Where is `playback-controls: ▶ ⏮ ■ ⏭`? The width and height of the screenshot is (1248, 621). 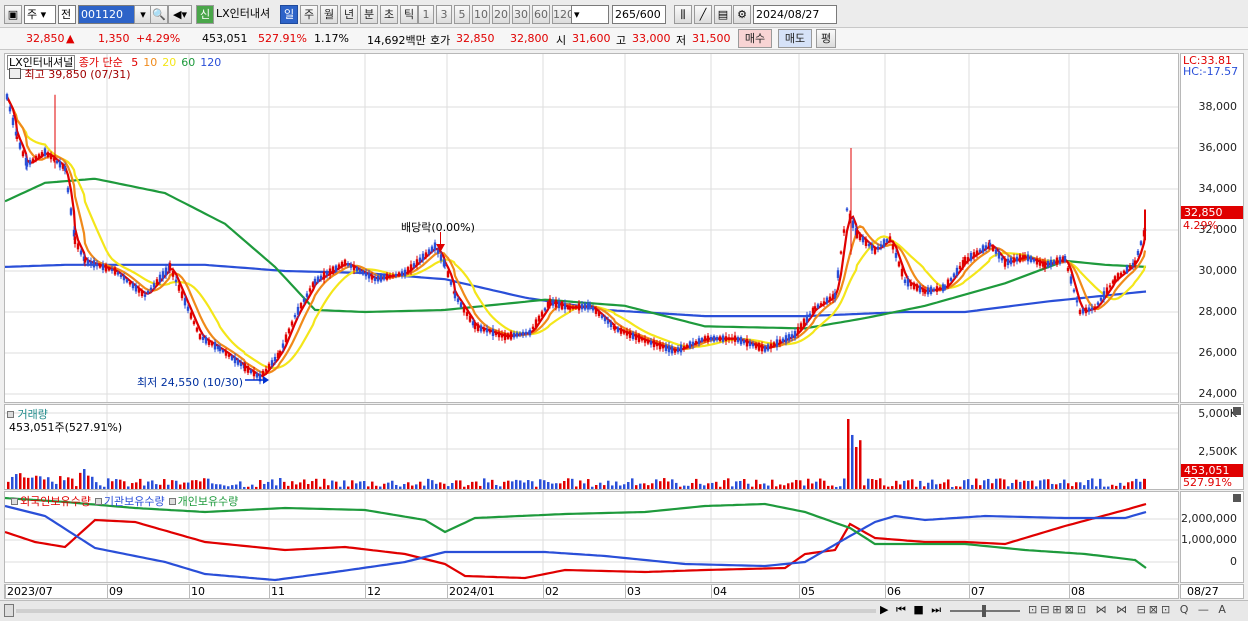
playback-controls: ▶ ⏮ ■ ⏭ is located at coordinates (911, 610).